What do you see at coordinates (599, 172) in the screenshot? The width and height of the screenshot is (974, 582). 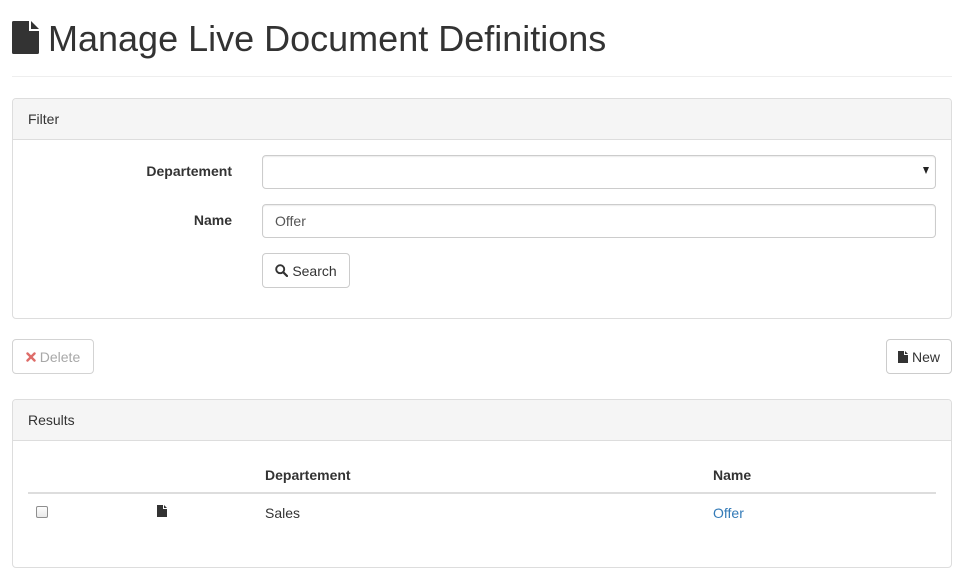 I see `departement-select` at bounding box center [599, 172].